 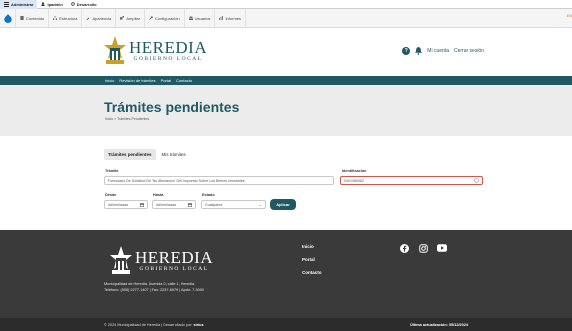 What do you see at coordinates (312, 272) in the screenshot?
I see `footer-link-contacto: Contacto` at bounding box center [312, 272].